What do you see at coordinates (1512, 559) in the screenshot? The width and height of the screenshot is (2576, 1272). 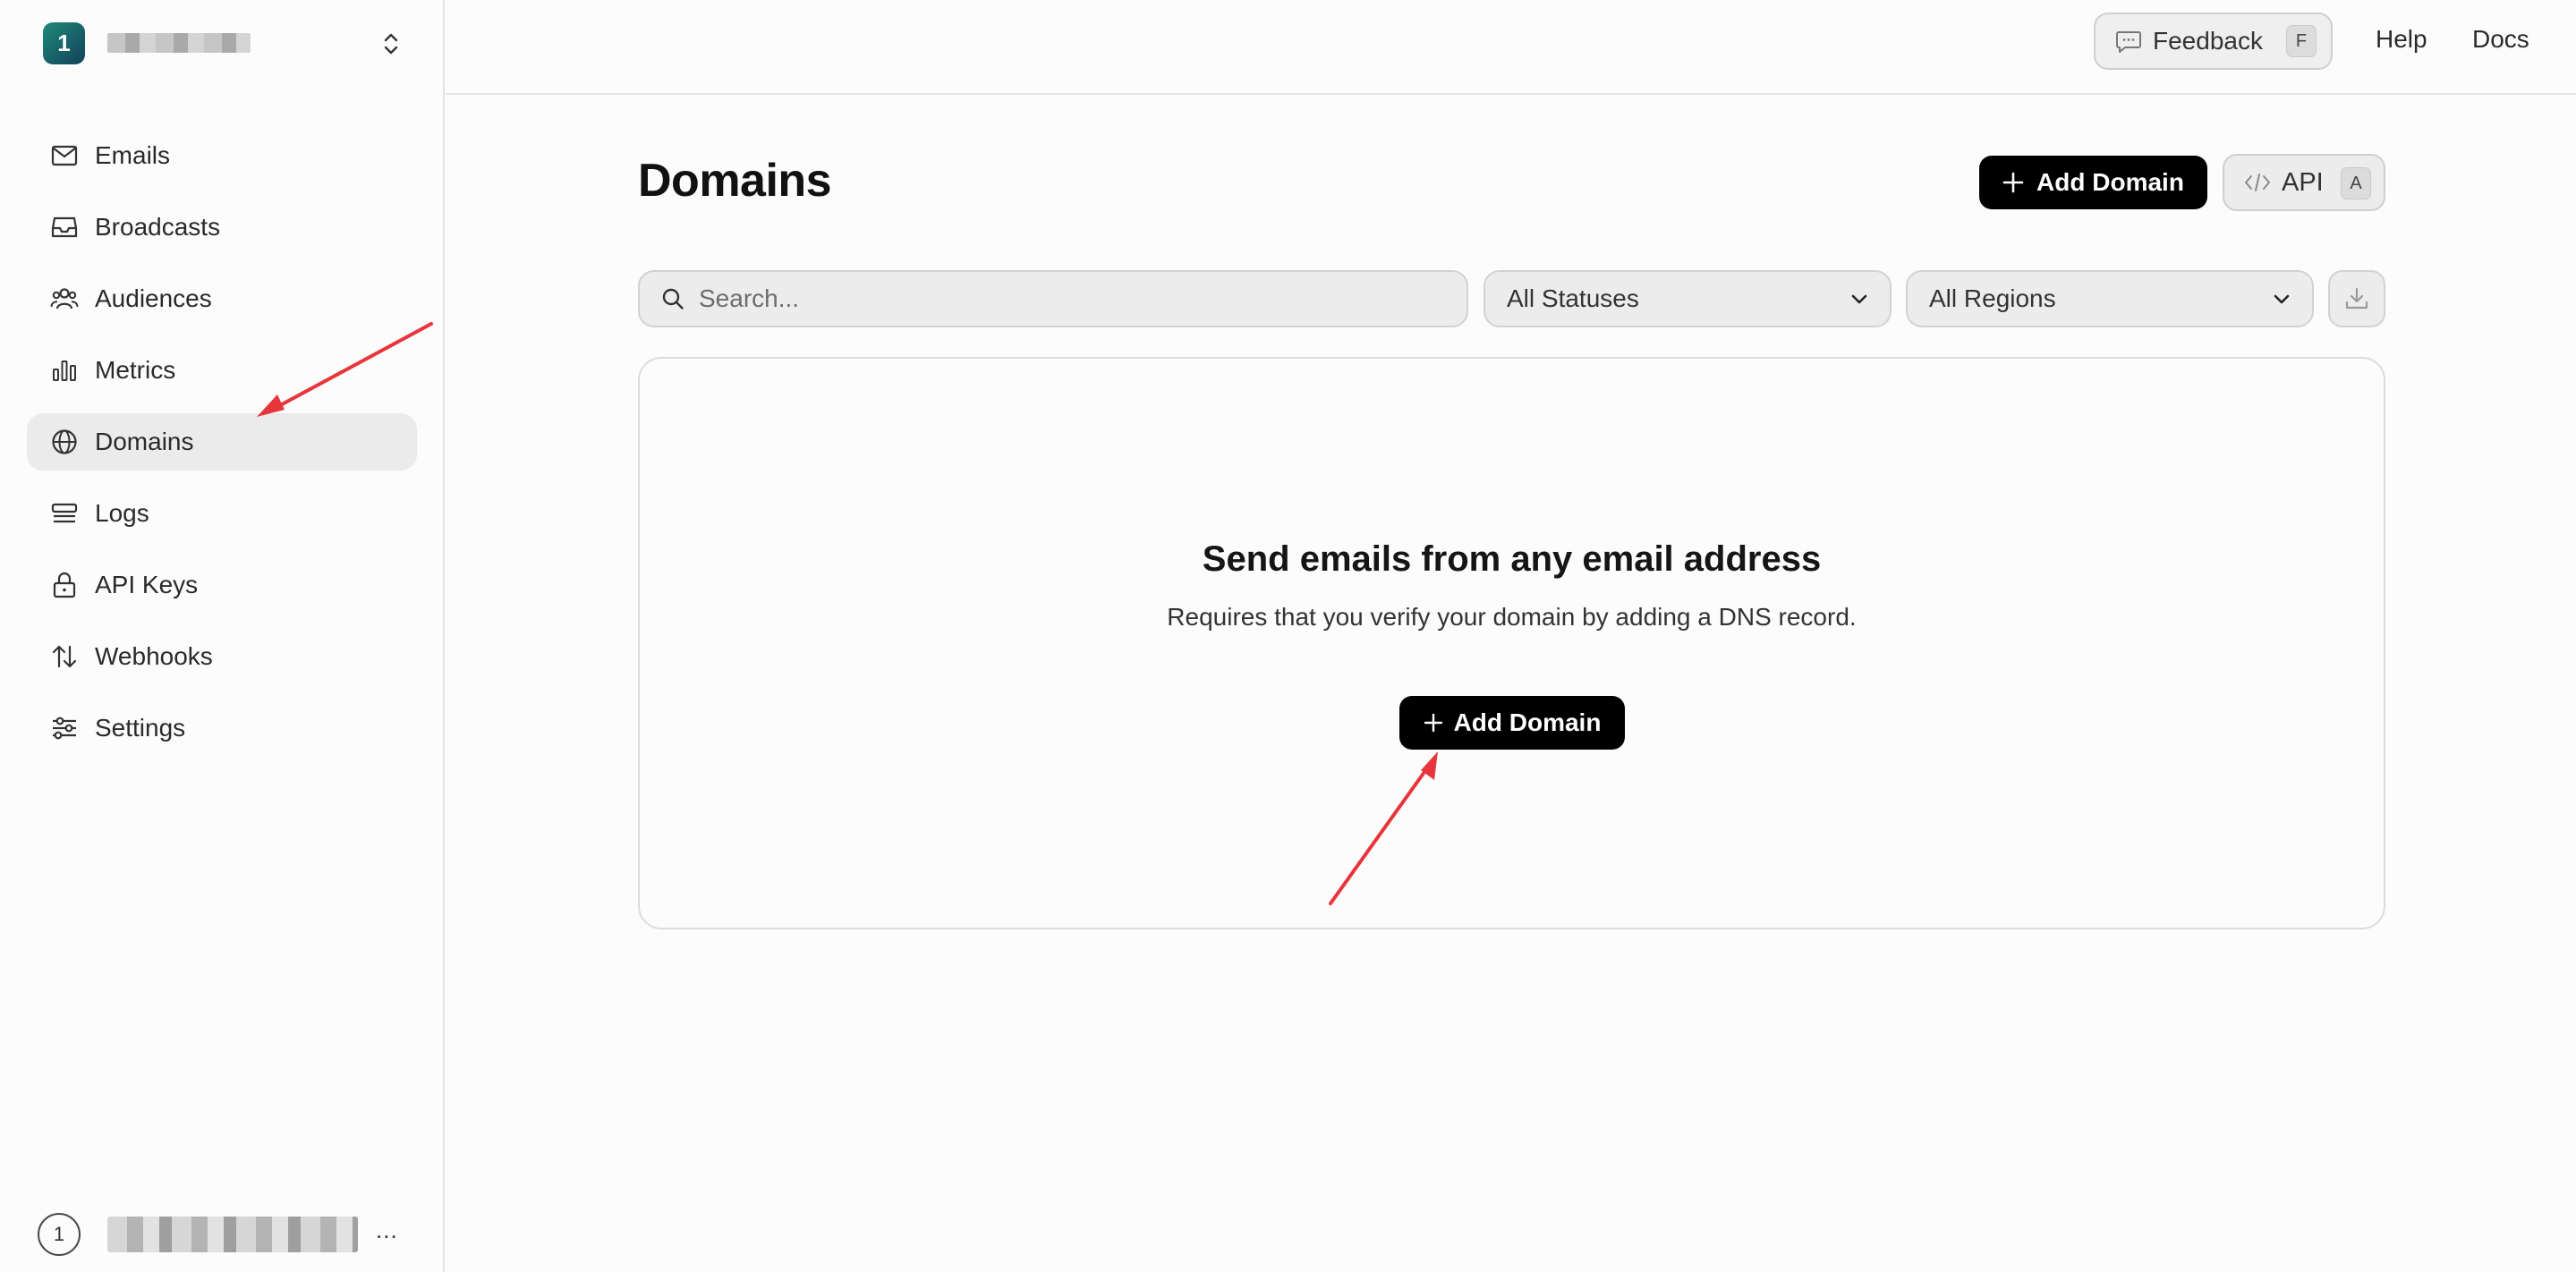 I see `empty-state-title: Send emails from any email address` at bounding box center [1512, 559].